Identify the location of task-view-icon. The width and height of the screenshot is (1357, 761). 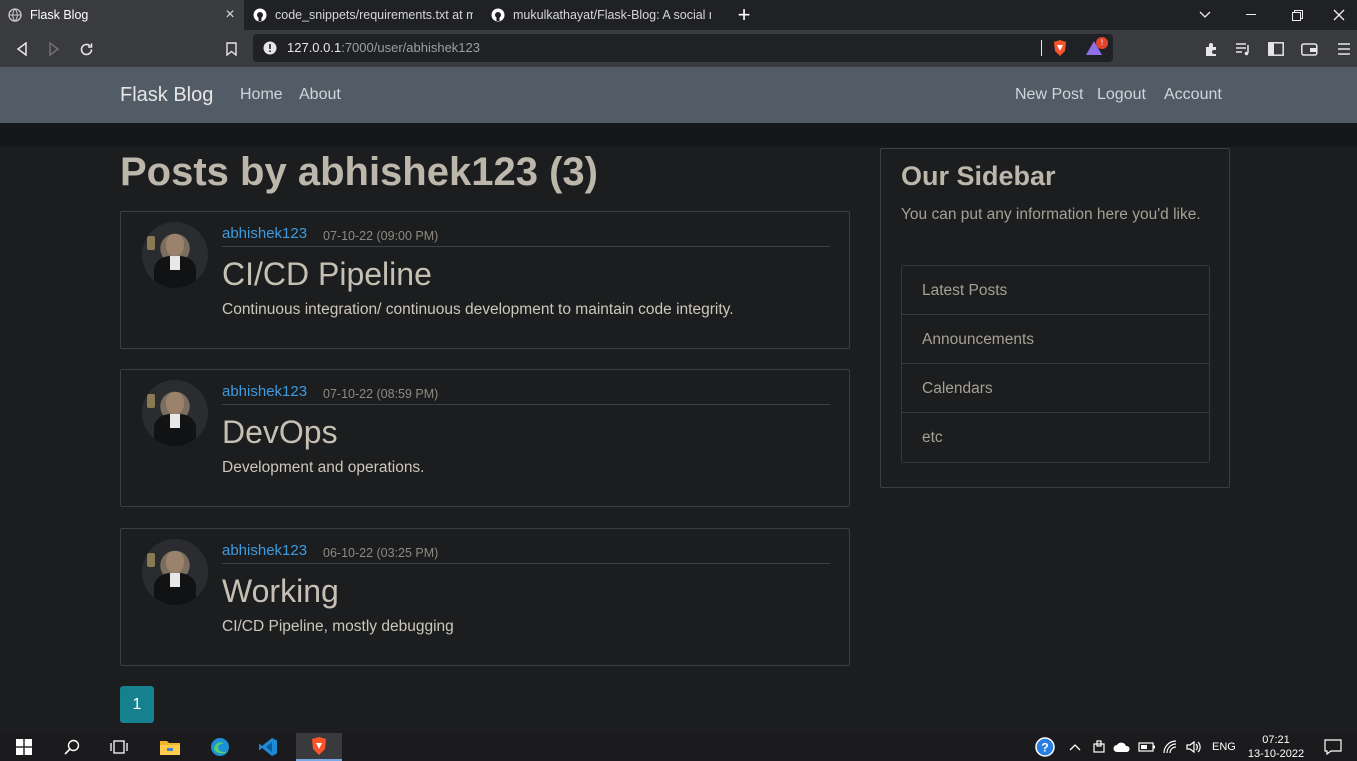
(119, 747).